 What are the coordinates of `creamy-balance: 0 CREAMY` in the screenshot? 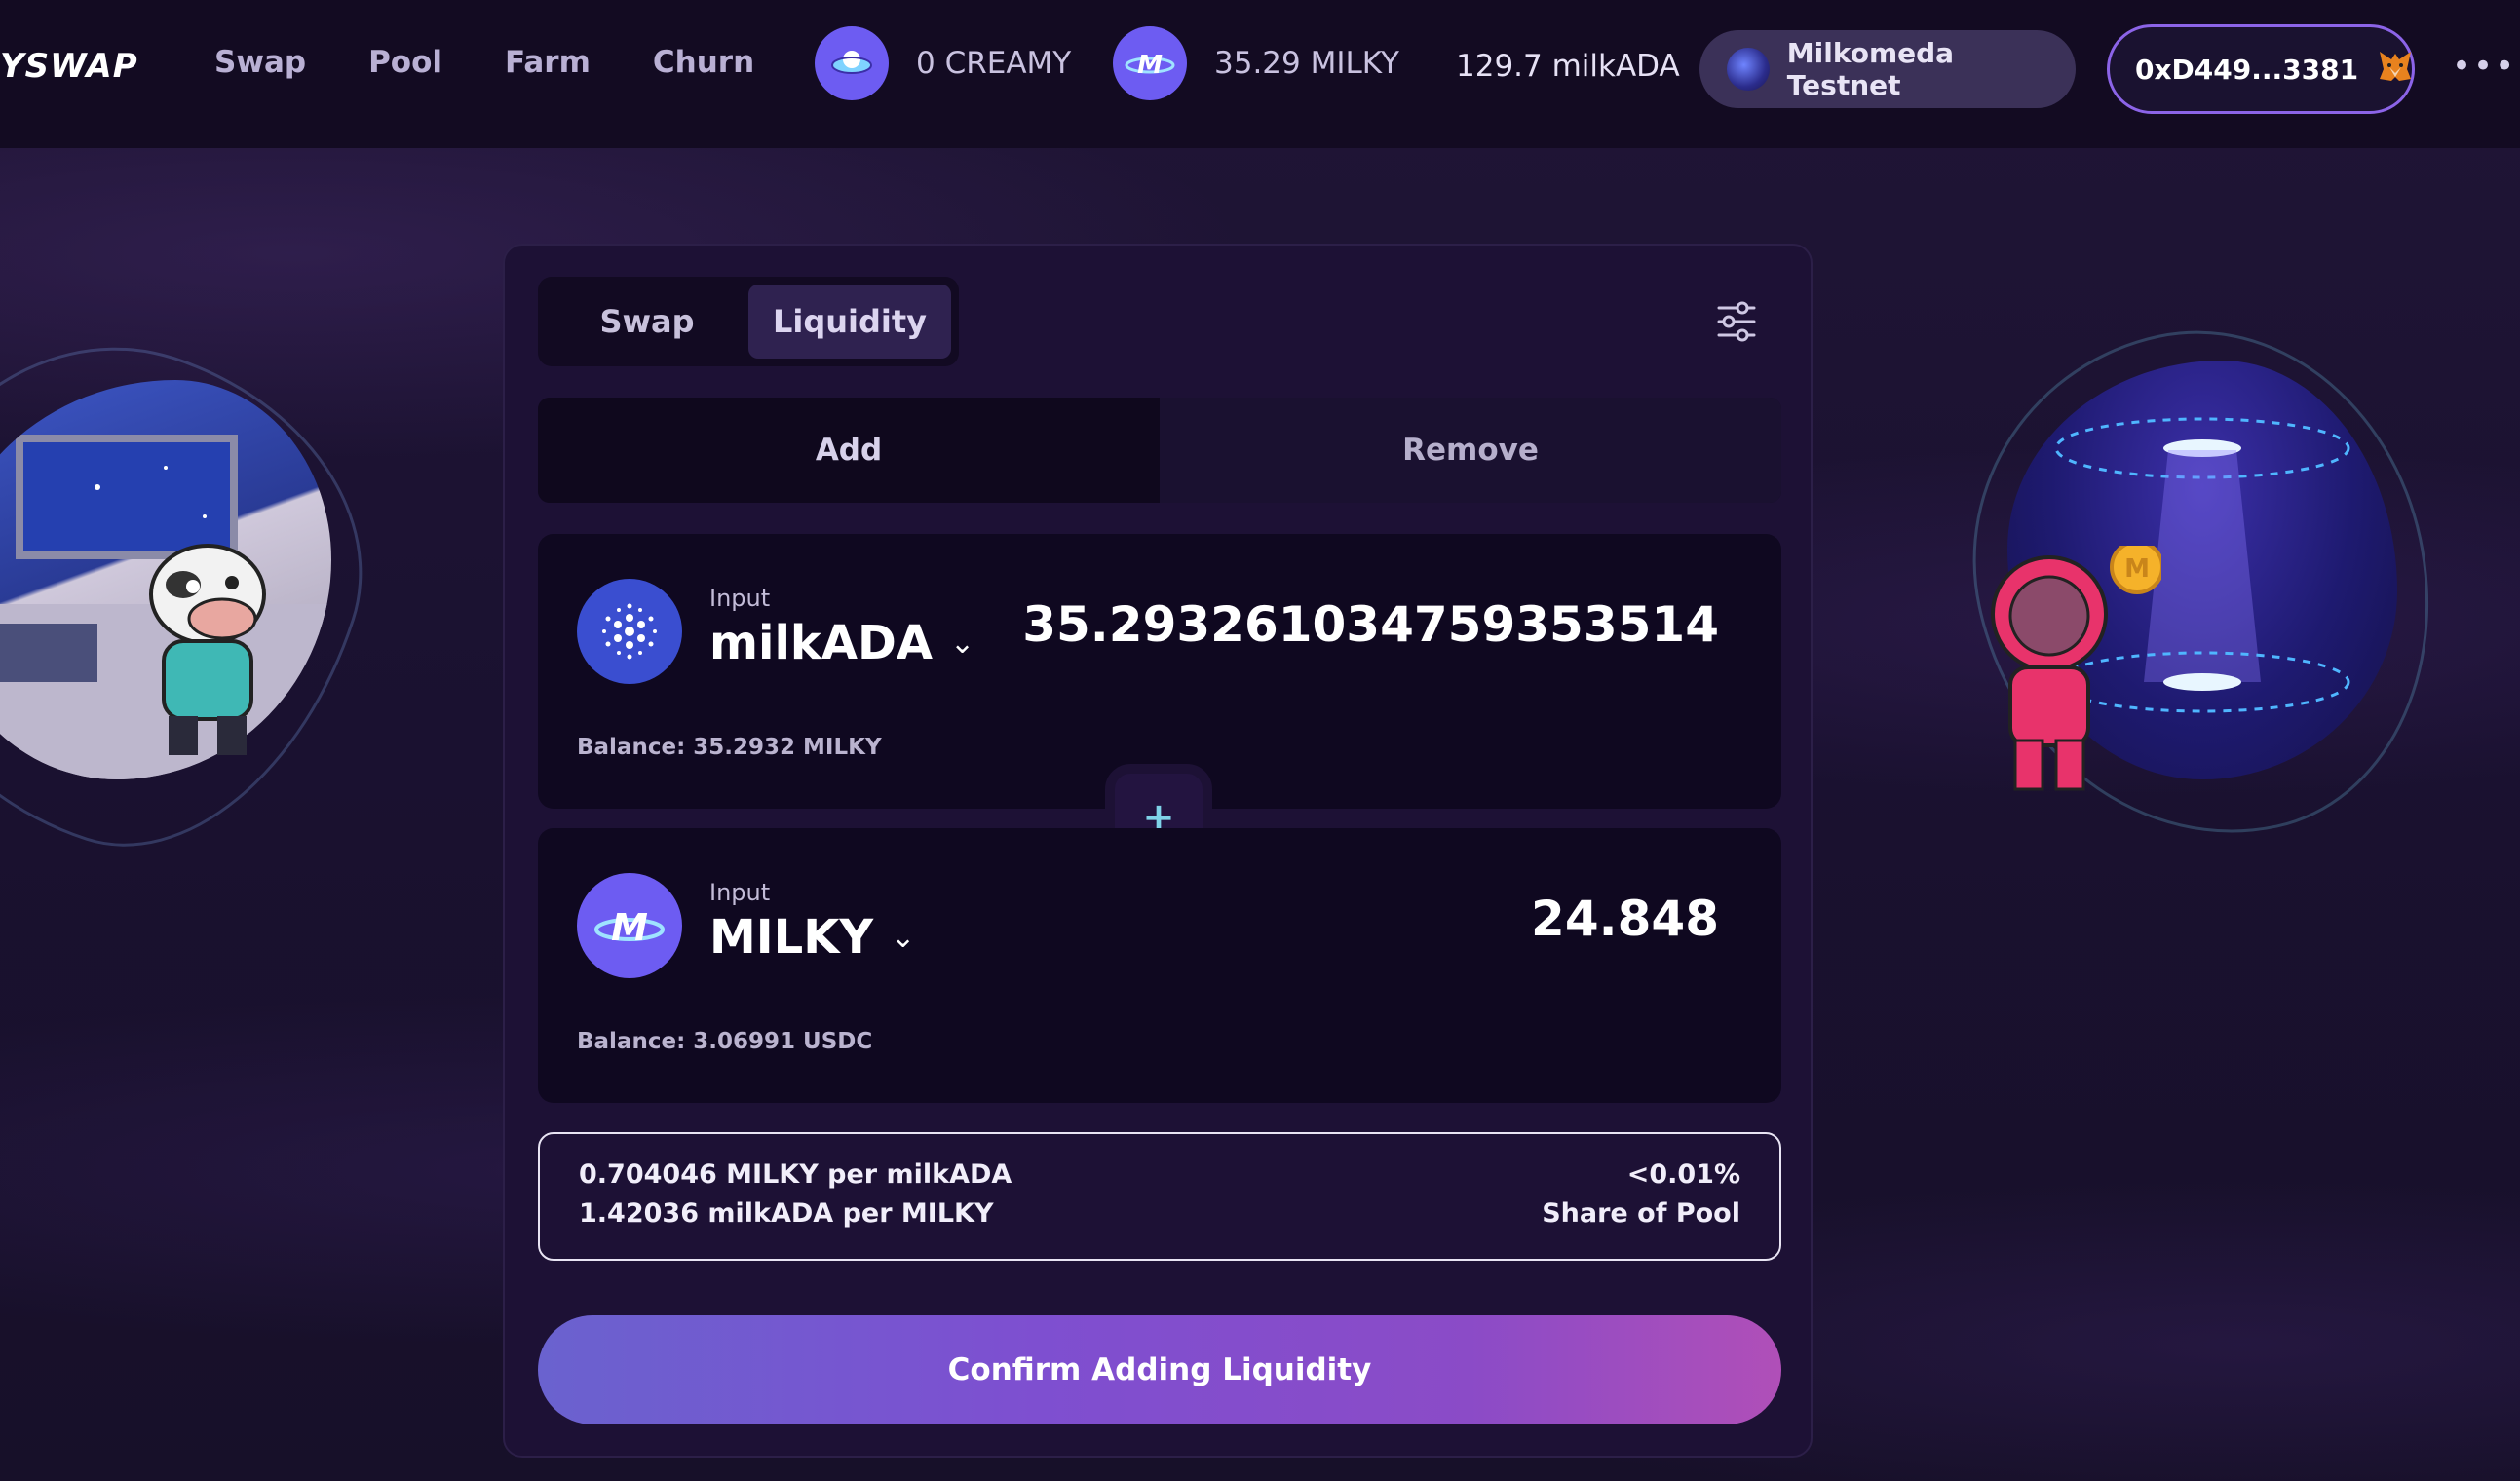 It's located at (994, 63).